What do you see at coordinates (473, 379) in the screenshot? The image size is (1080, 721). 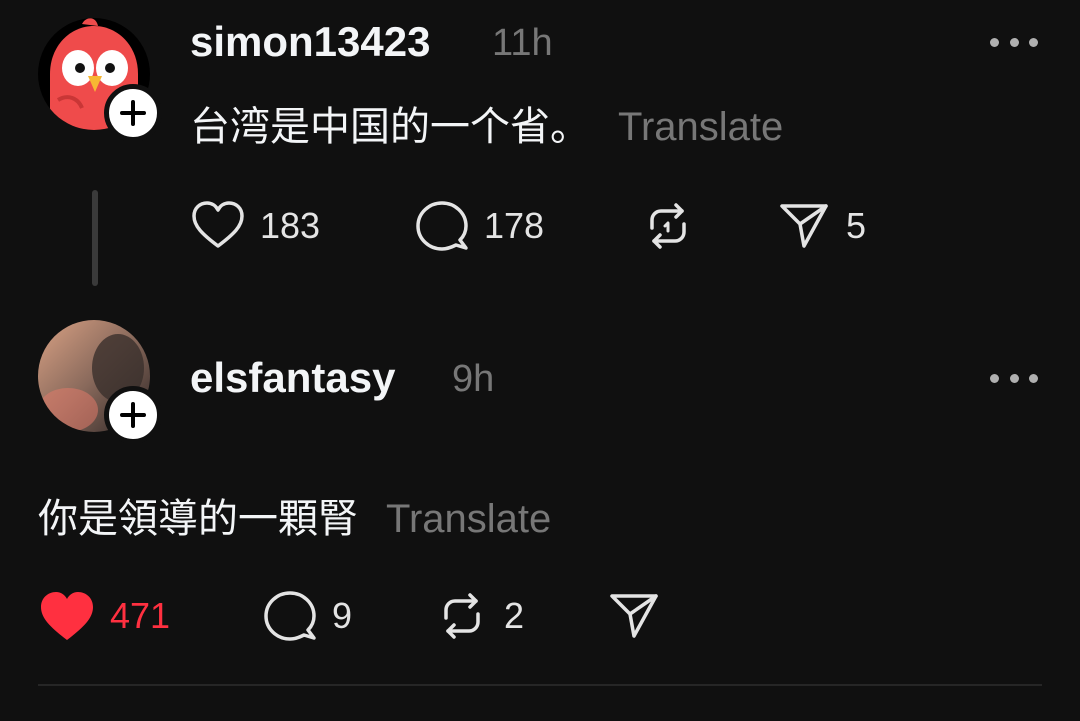 I see `timestamp: 9h` at bounding box center [473, 379].